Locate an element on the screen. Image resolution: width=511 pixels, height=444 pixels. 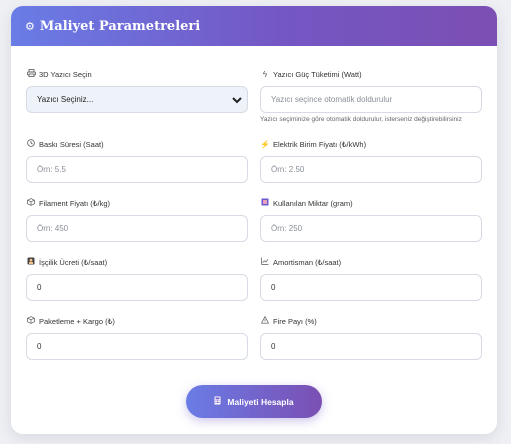
packaging-field: Paketleme + Kargo (₺) 0 is located at coordinates (137, 338).